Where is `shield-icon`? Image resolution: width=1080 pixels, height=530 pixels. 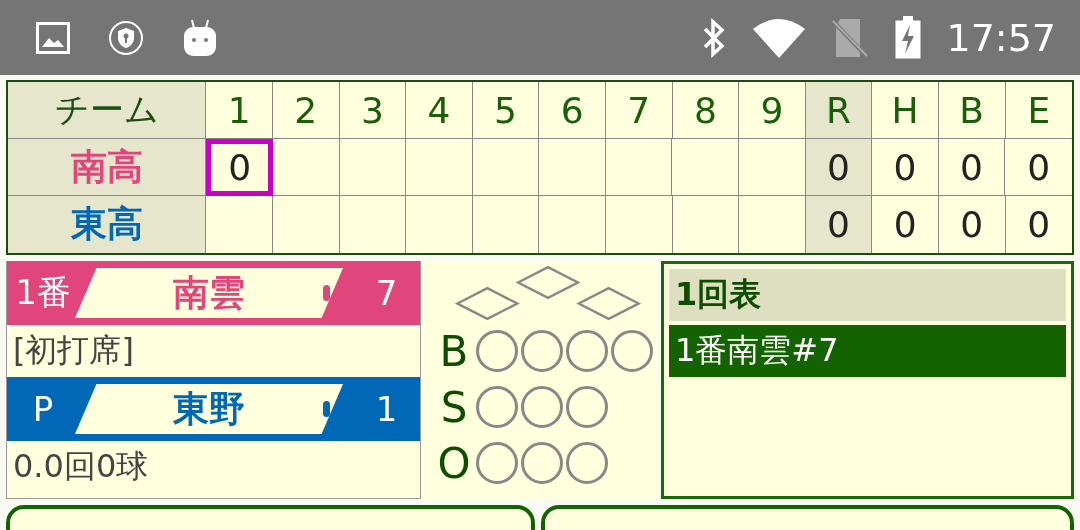 shield-icon is located at coordinates (126, 37).